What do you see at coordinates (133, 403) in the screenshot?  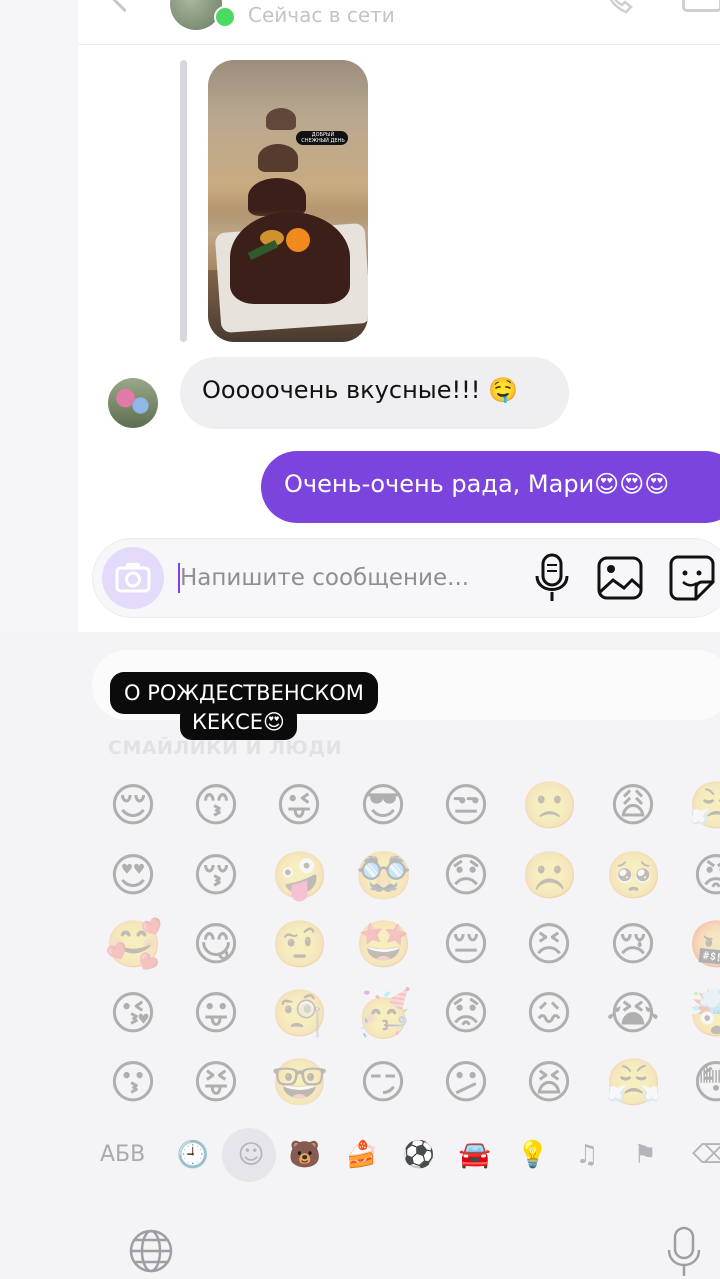 I see `sender-avatar` at bounding box center [133, 403].